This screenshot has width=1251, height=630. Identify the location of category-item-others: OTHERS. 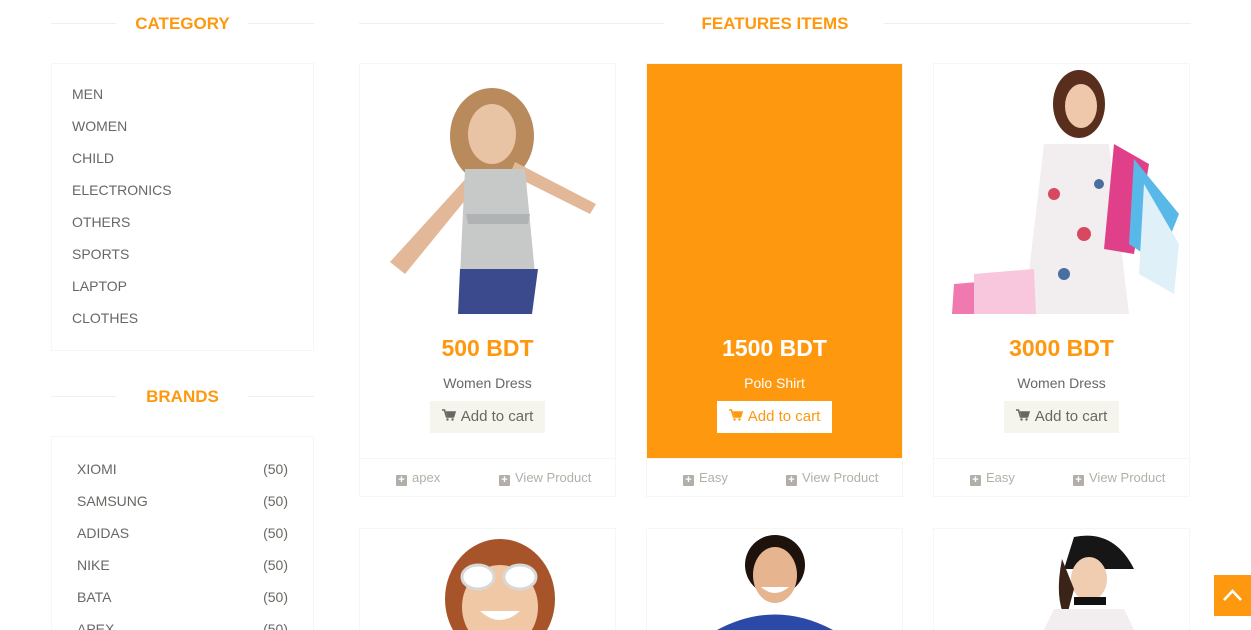
(182, 226).